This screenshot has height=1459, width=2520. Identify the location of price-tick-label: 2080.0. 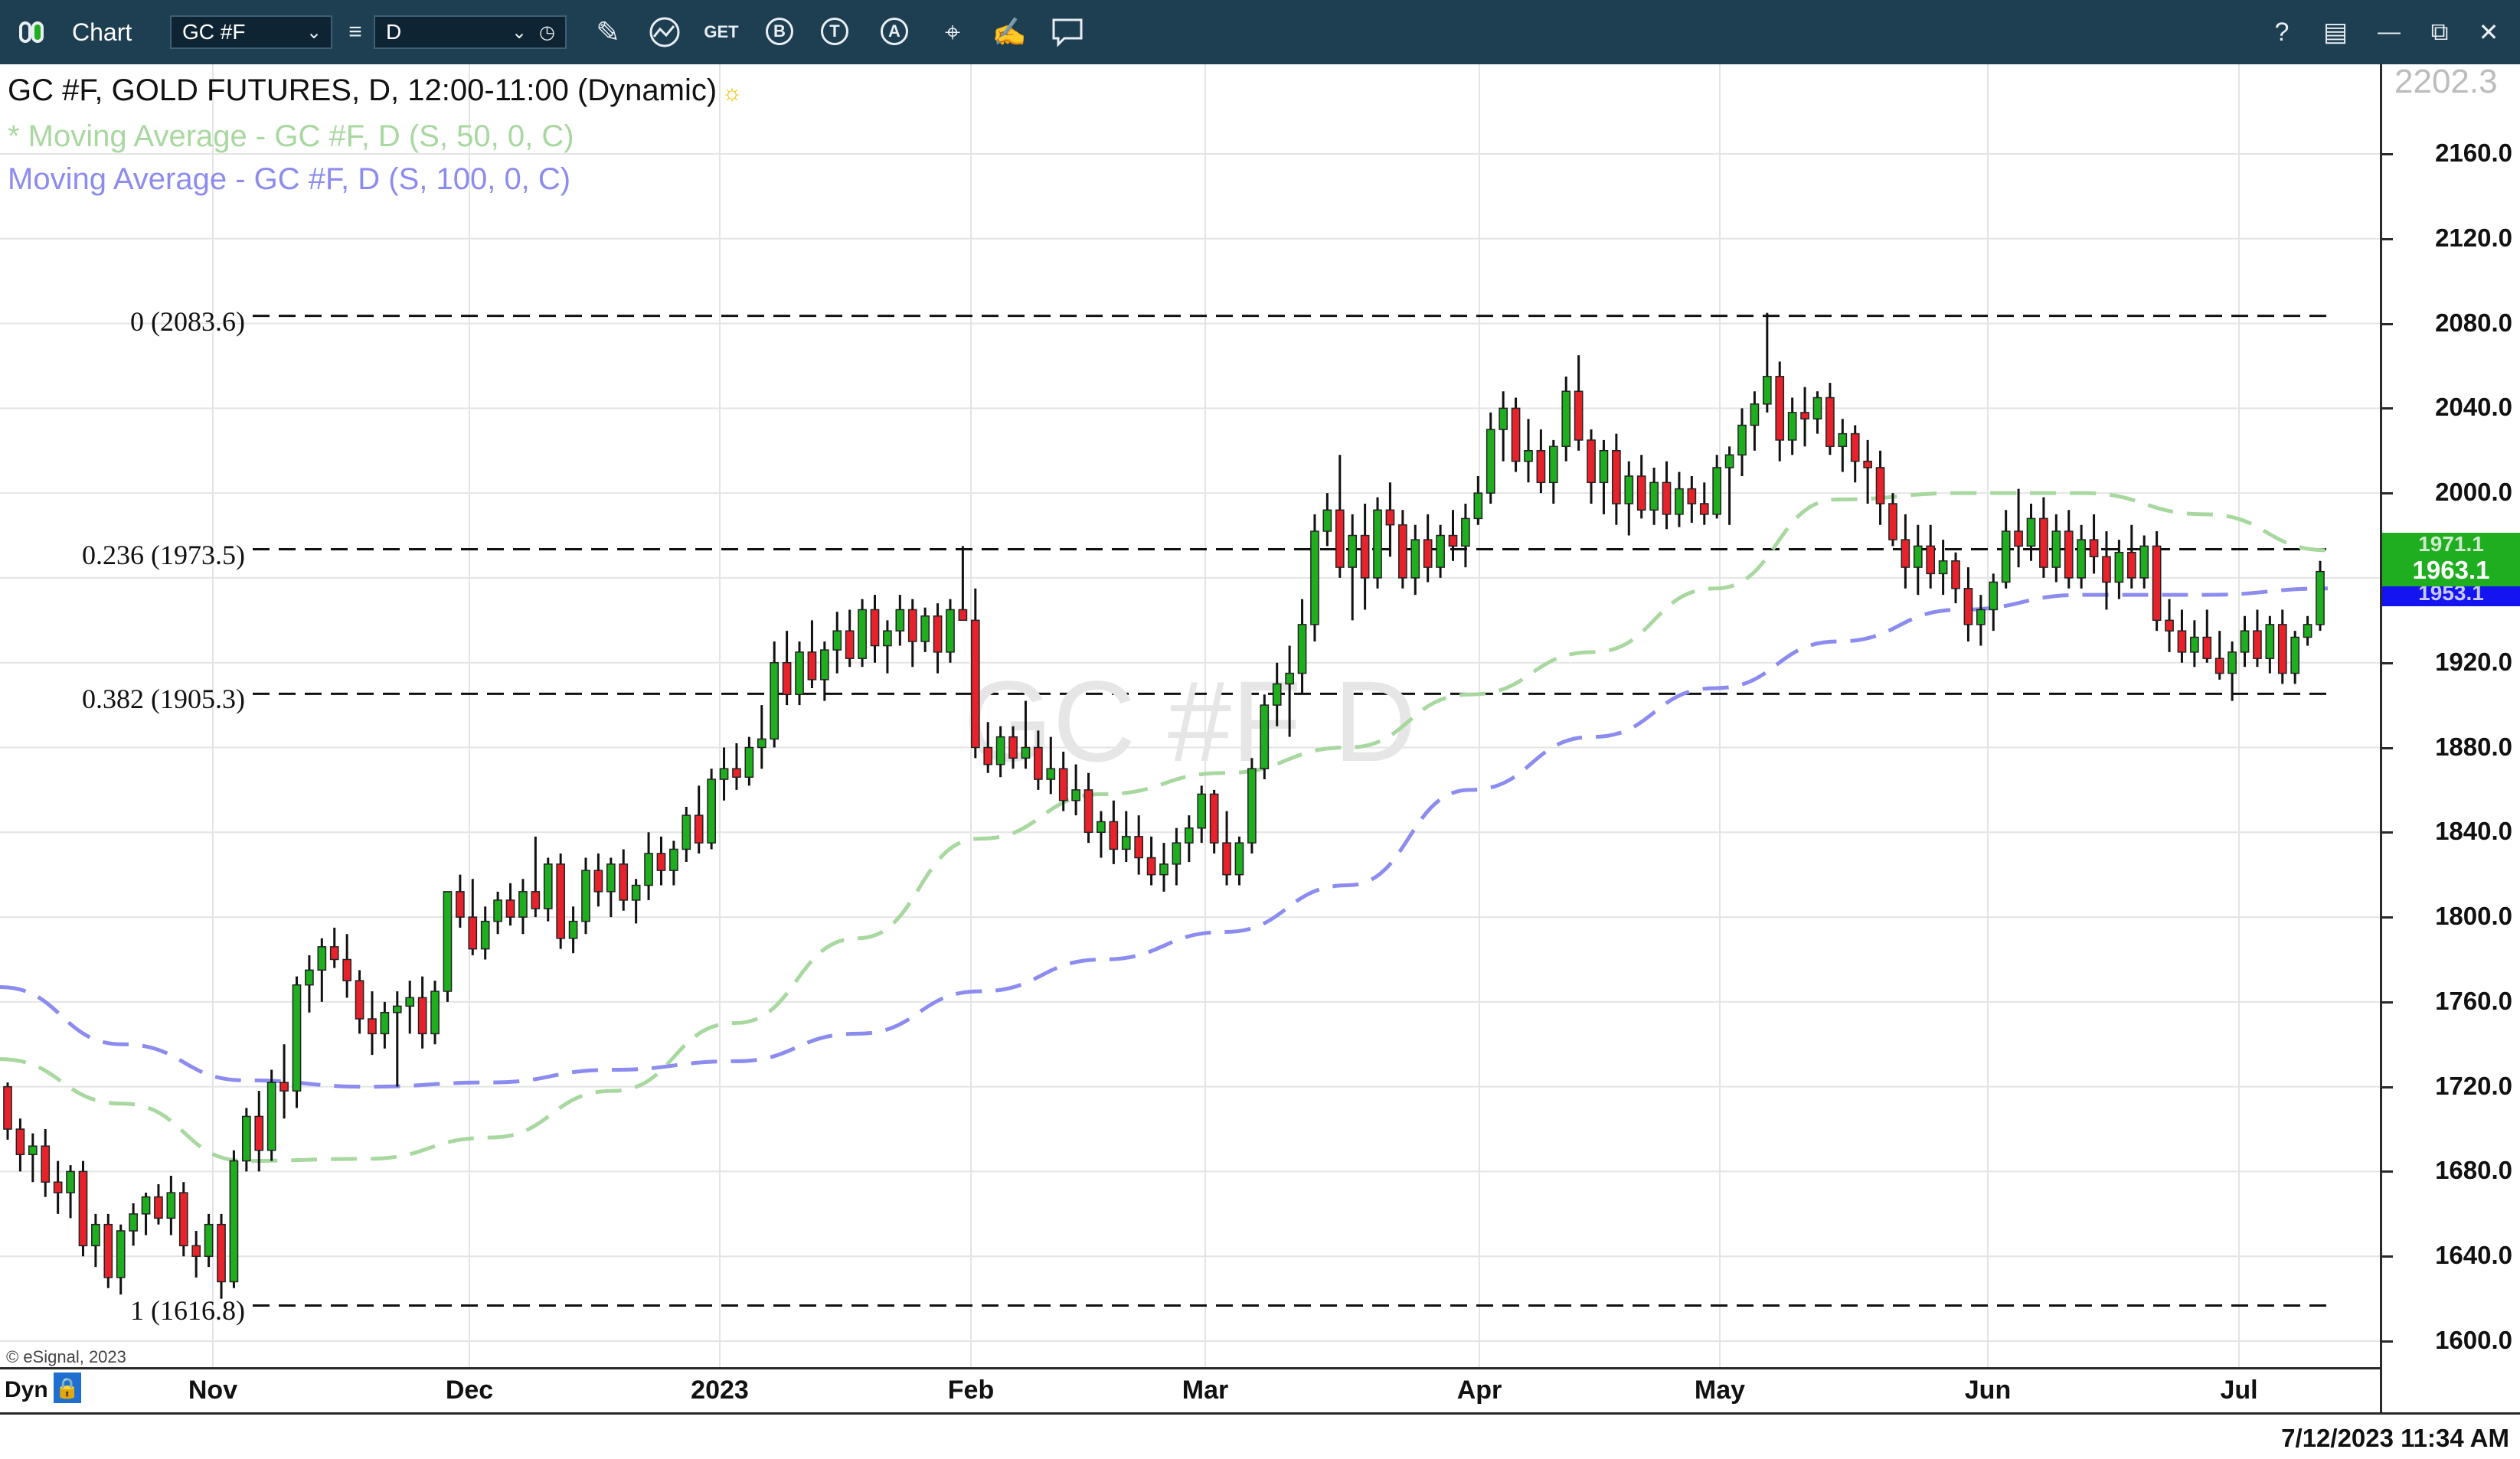
(2473, 322).